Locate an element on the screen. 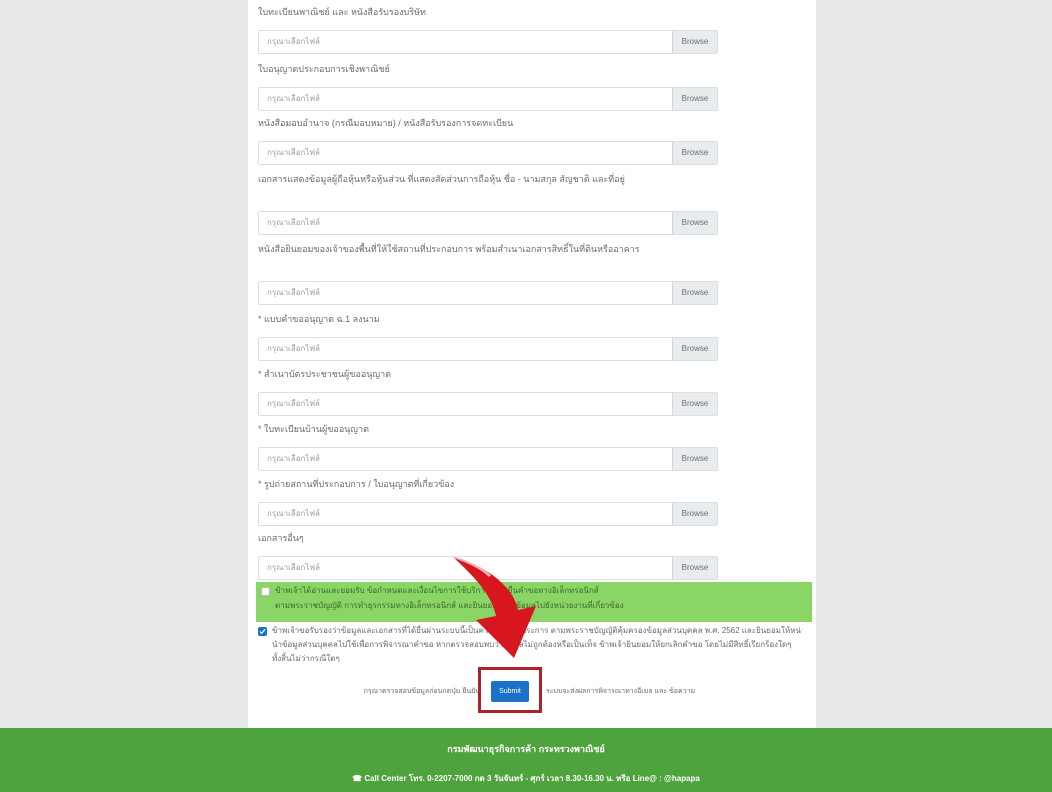  upload-label-7: * สำเนาบัตรประชาชนผู้ขออนุญาต is located at coordinates (324, 374).